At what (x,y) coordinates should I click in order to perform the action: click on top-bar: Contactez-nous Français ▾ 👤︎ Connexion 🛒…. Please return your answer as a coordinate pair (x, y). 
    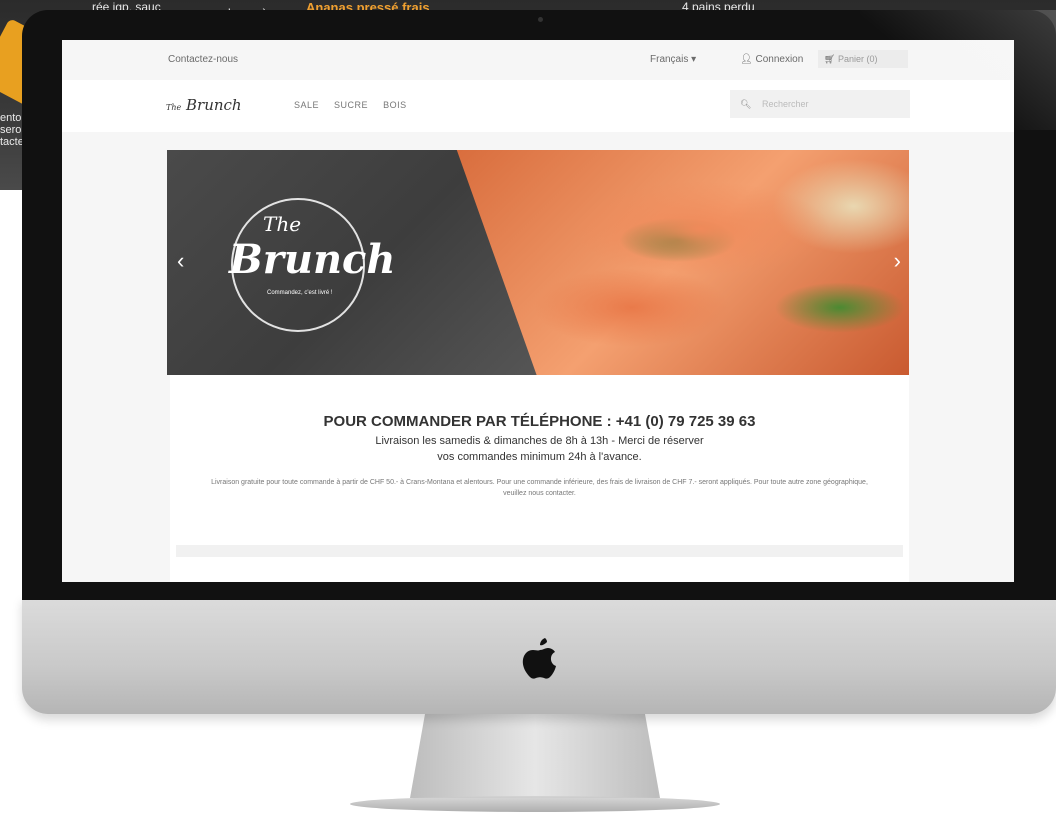
    Looking at the image, I should click on (538, 60).